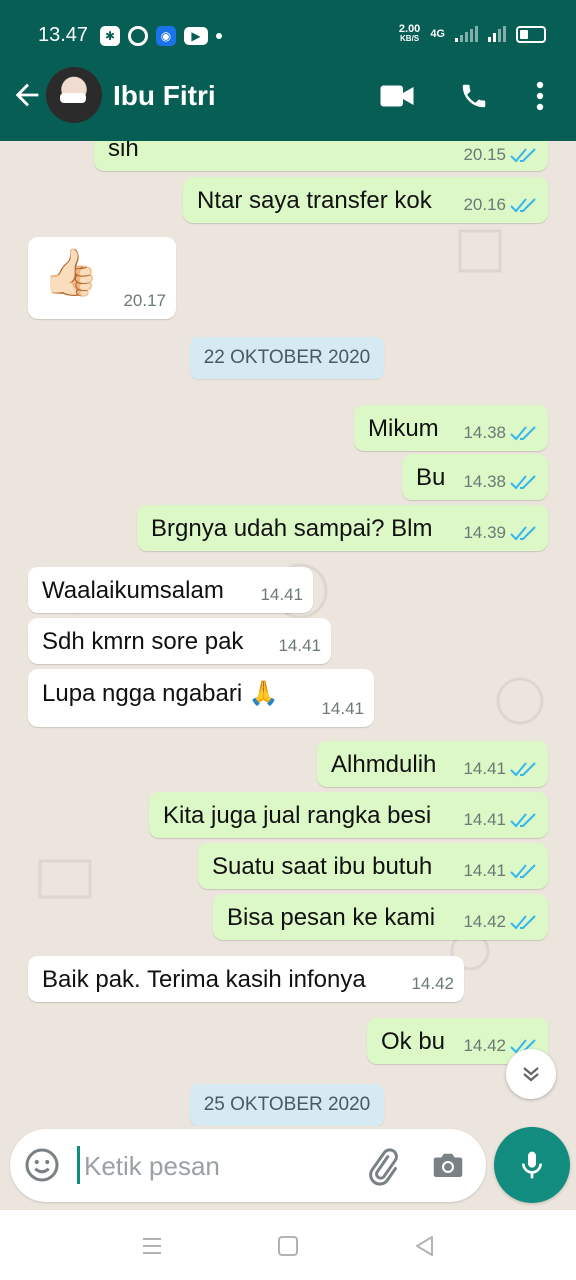 The height and width of the screenshot is (1280, 576). Describe the element at coordinates (500, 922) in the screenshot. I see `message-meta: 14.42` at that location.